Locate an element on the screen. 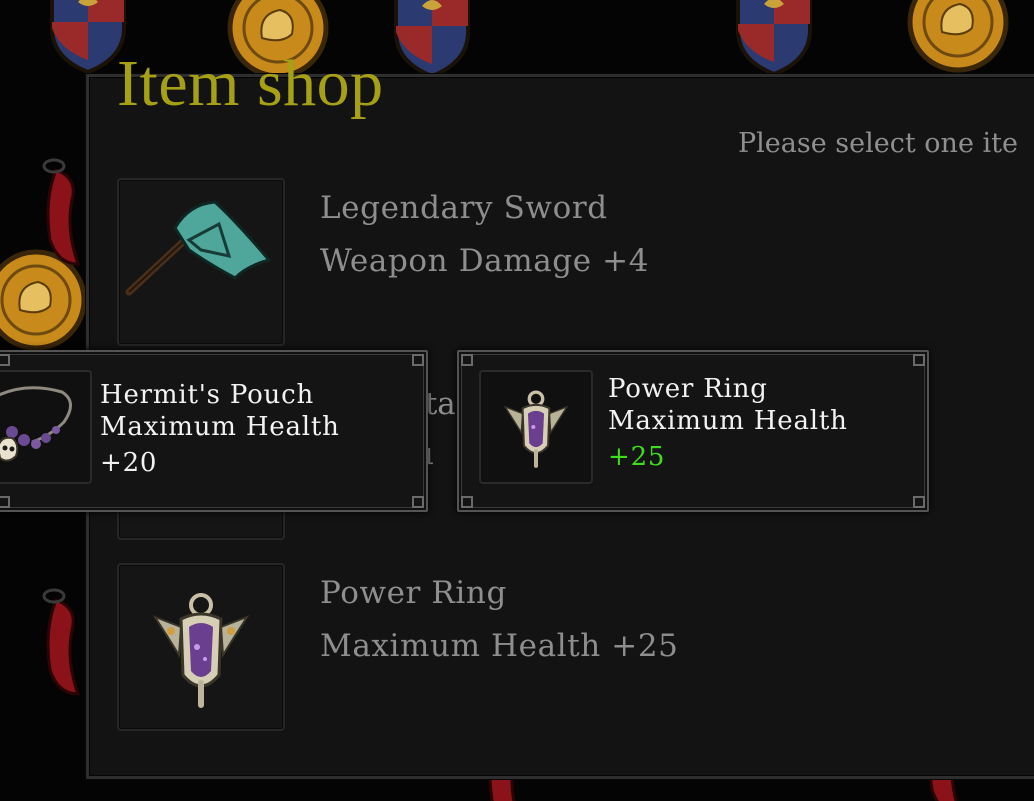 The height and width of the screenshot is (801, 1034). axe-icon is located at coordinates (198, 248).